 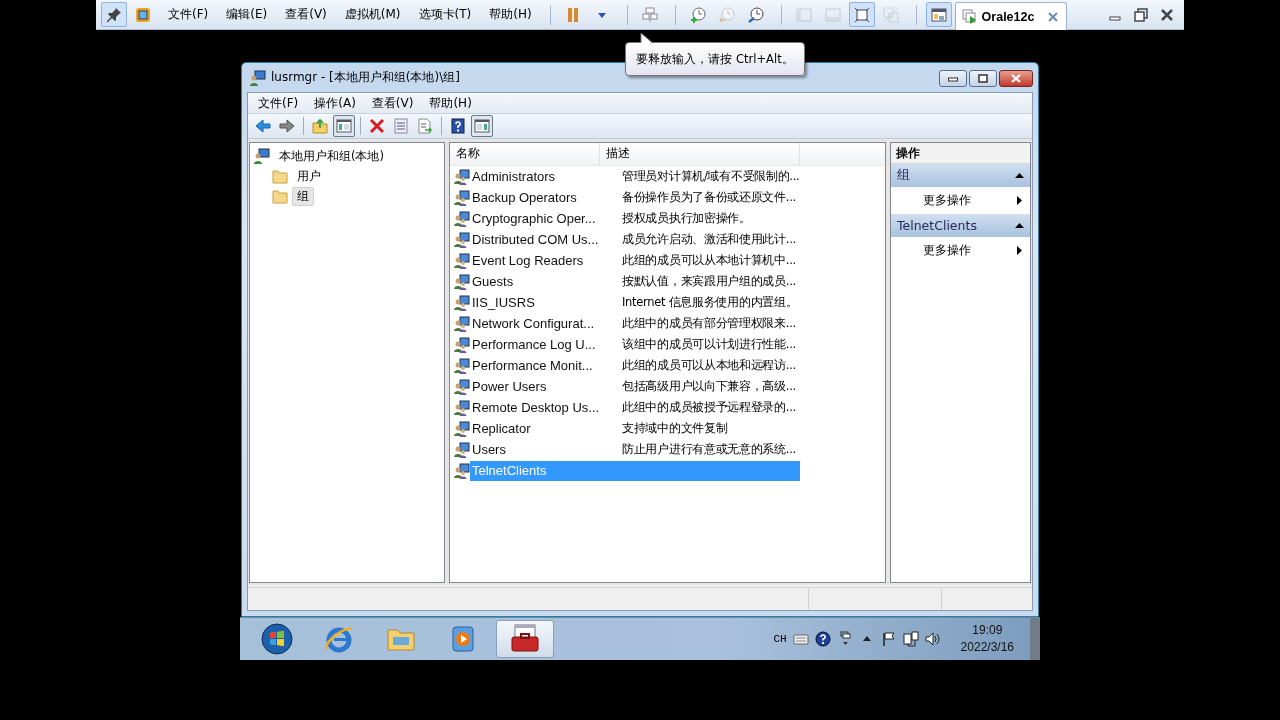 What do you see at coordinates (675, 428) in the screenshot?
I see `group-description: 支持域中的文件复制` at bounding box center [675, 428].